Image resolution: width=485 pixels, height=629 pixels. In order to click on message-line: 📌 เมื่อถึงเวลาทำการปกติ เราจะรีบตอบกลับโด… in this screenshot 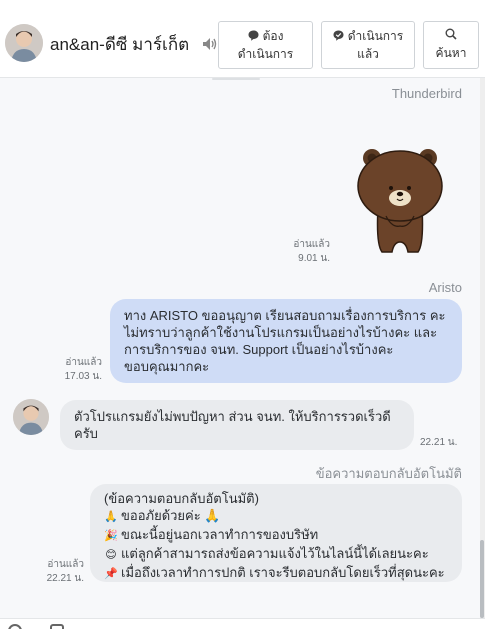, I will do `click(276, 573)`.